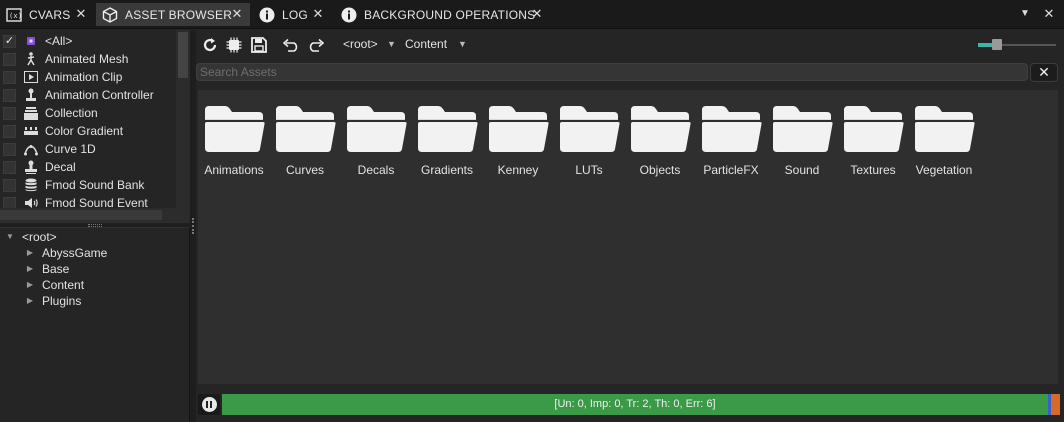 This screenshot has height=422, width=1064. I want to click on terminal-icon: (x), so click(14, 15).